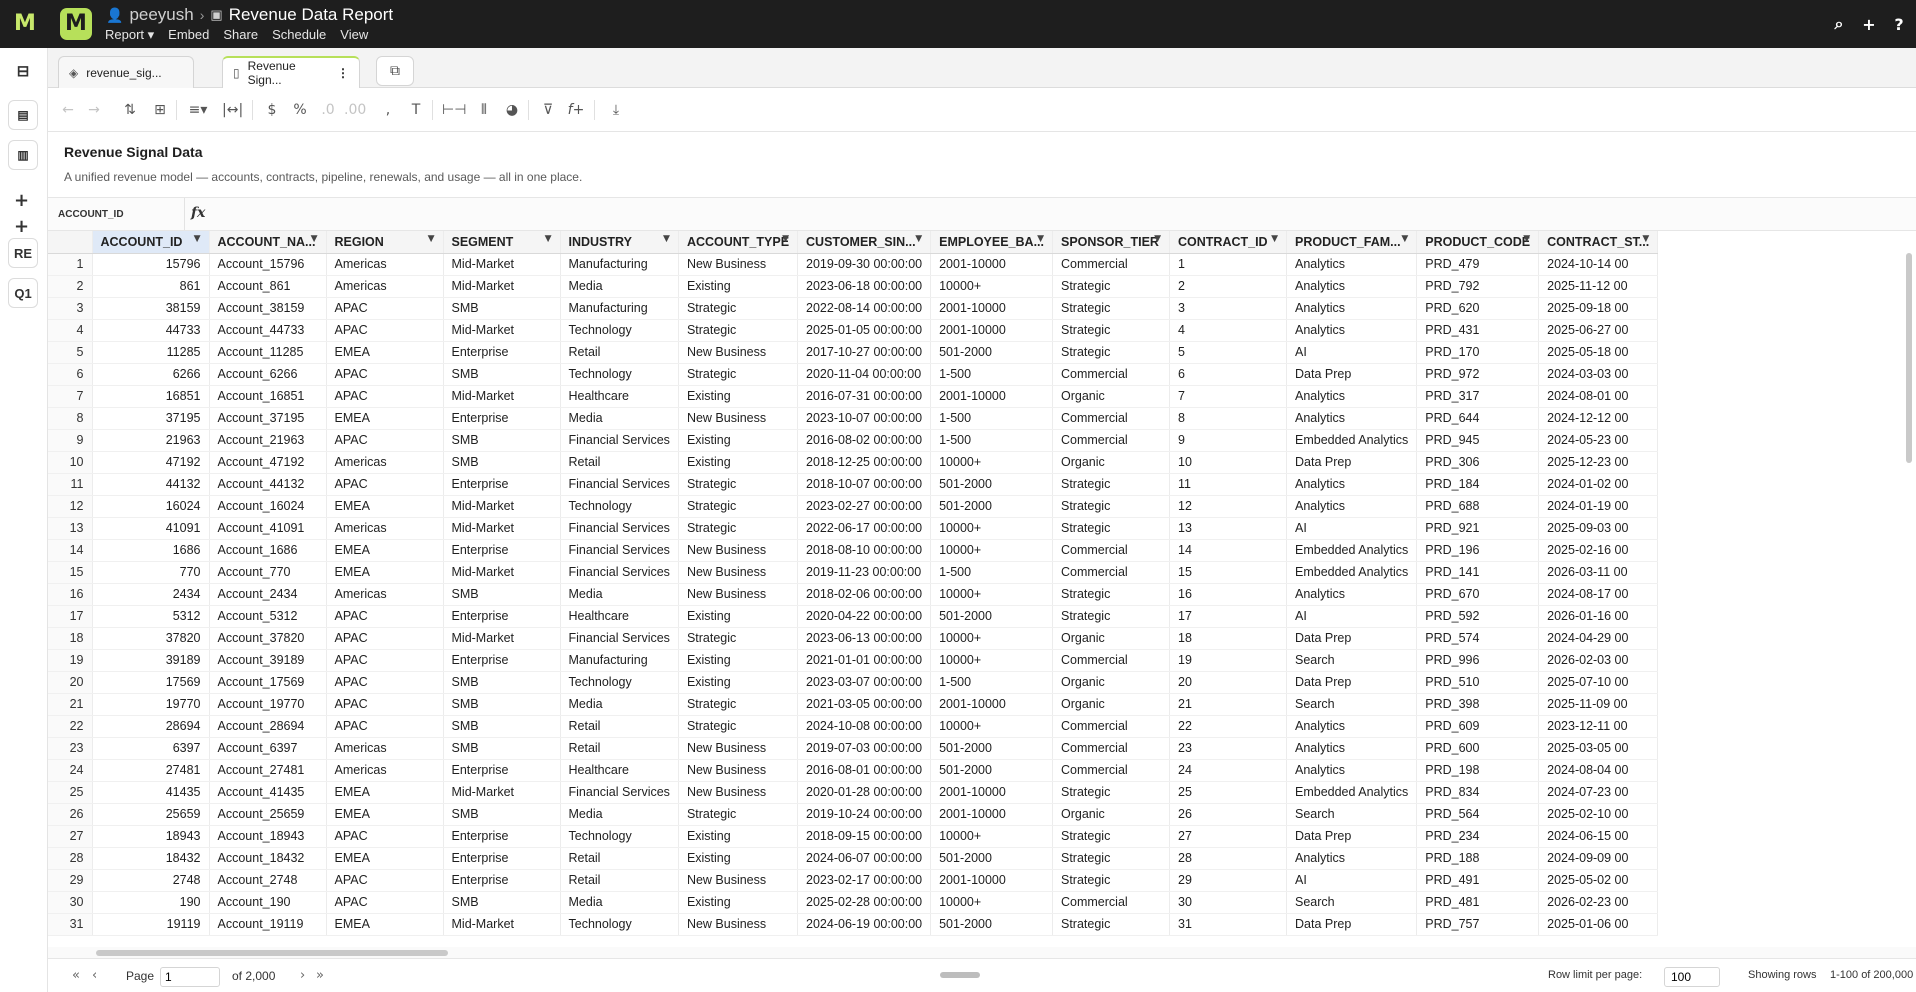 The width and height of the screenshot is (1916, 992). I want to click on table-cell: APAC, so click(385, 880).